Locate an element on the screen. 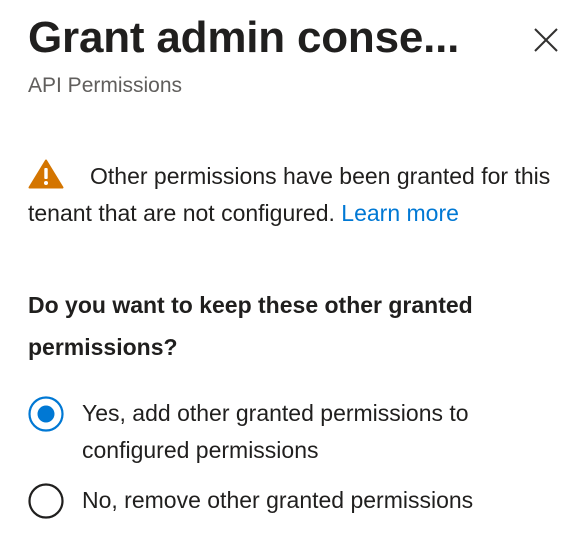  radio-option-no-label: No, remove other granted permissions is located at coordinates (278, 500).